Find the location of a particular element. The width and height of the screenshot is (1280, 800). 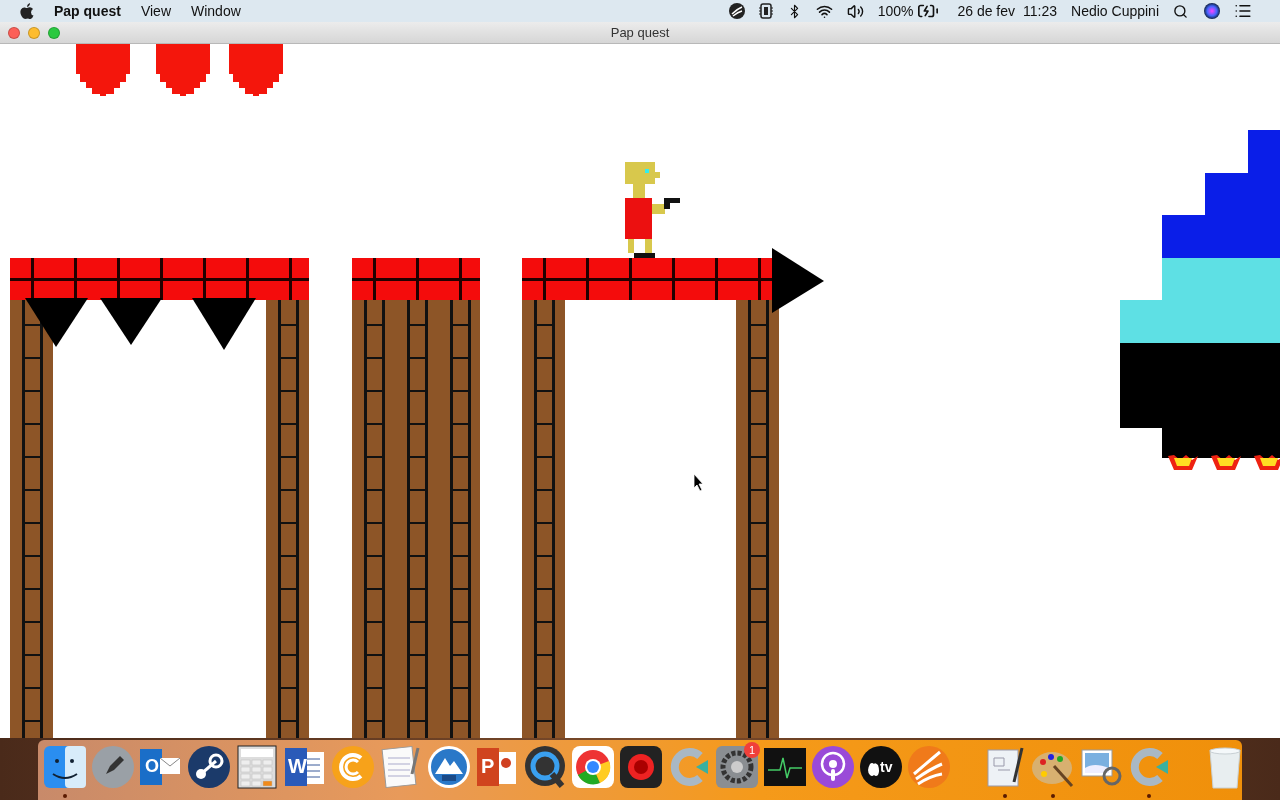

dock-item: W is located at coordinates (305, 771).